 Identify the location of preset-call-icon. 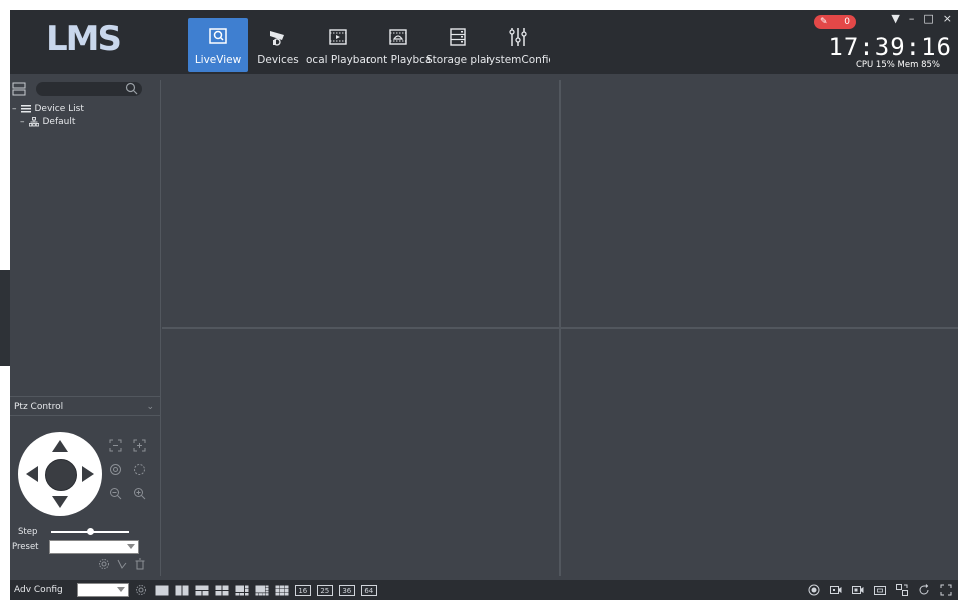
(122, 564).